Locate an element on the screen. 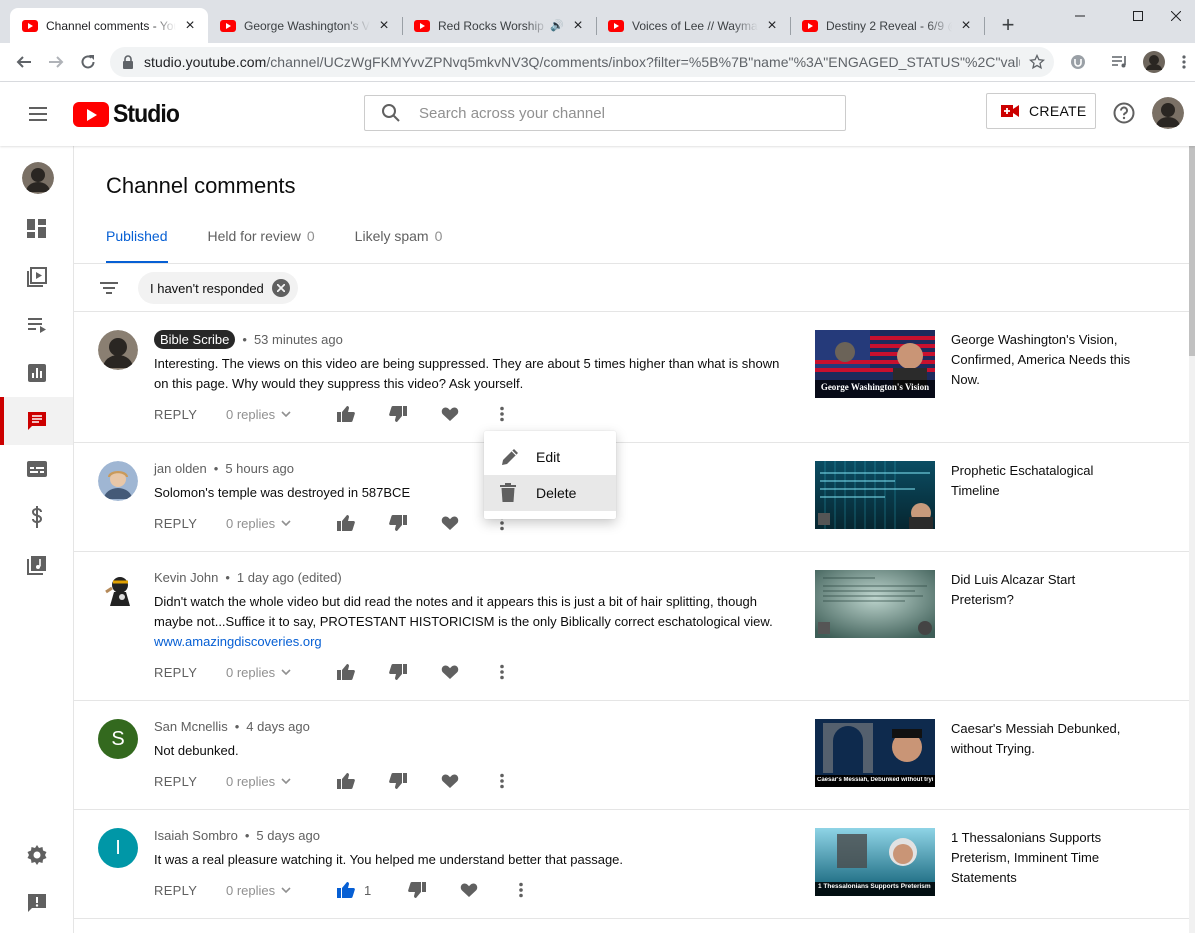  tab-likely-spam: Likely spam 0 is located at coordinates (399, 246).